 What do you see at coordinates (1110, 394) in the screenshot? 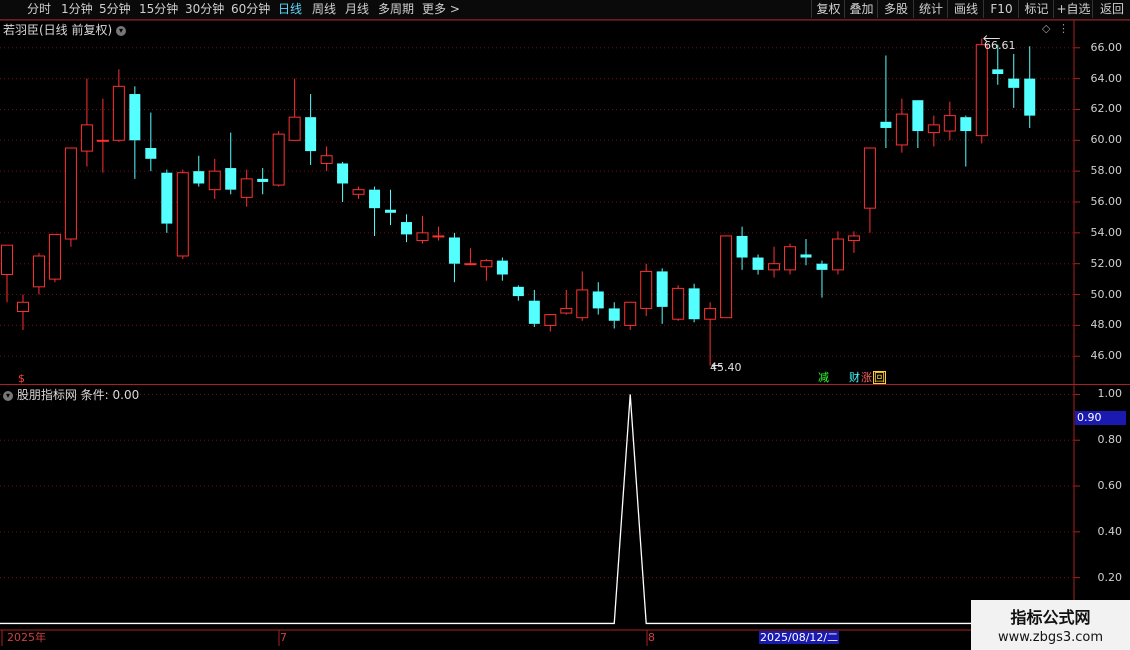
I see `indicator-tick-label: 1.00` at bounding box center [1110, 394].